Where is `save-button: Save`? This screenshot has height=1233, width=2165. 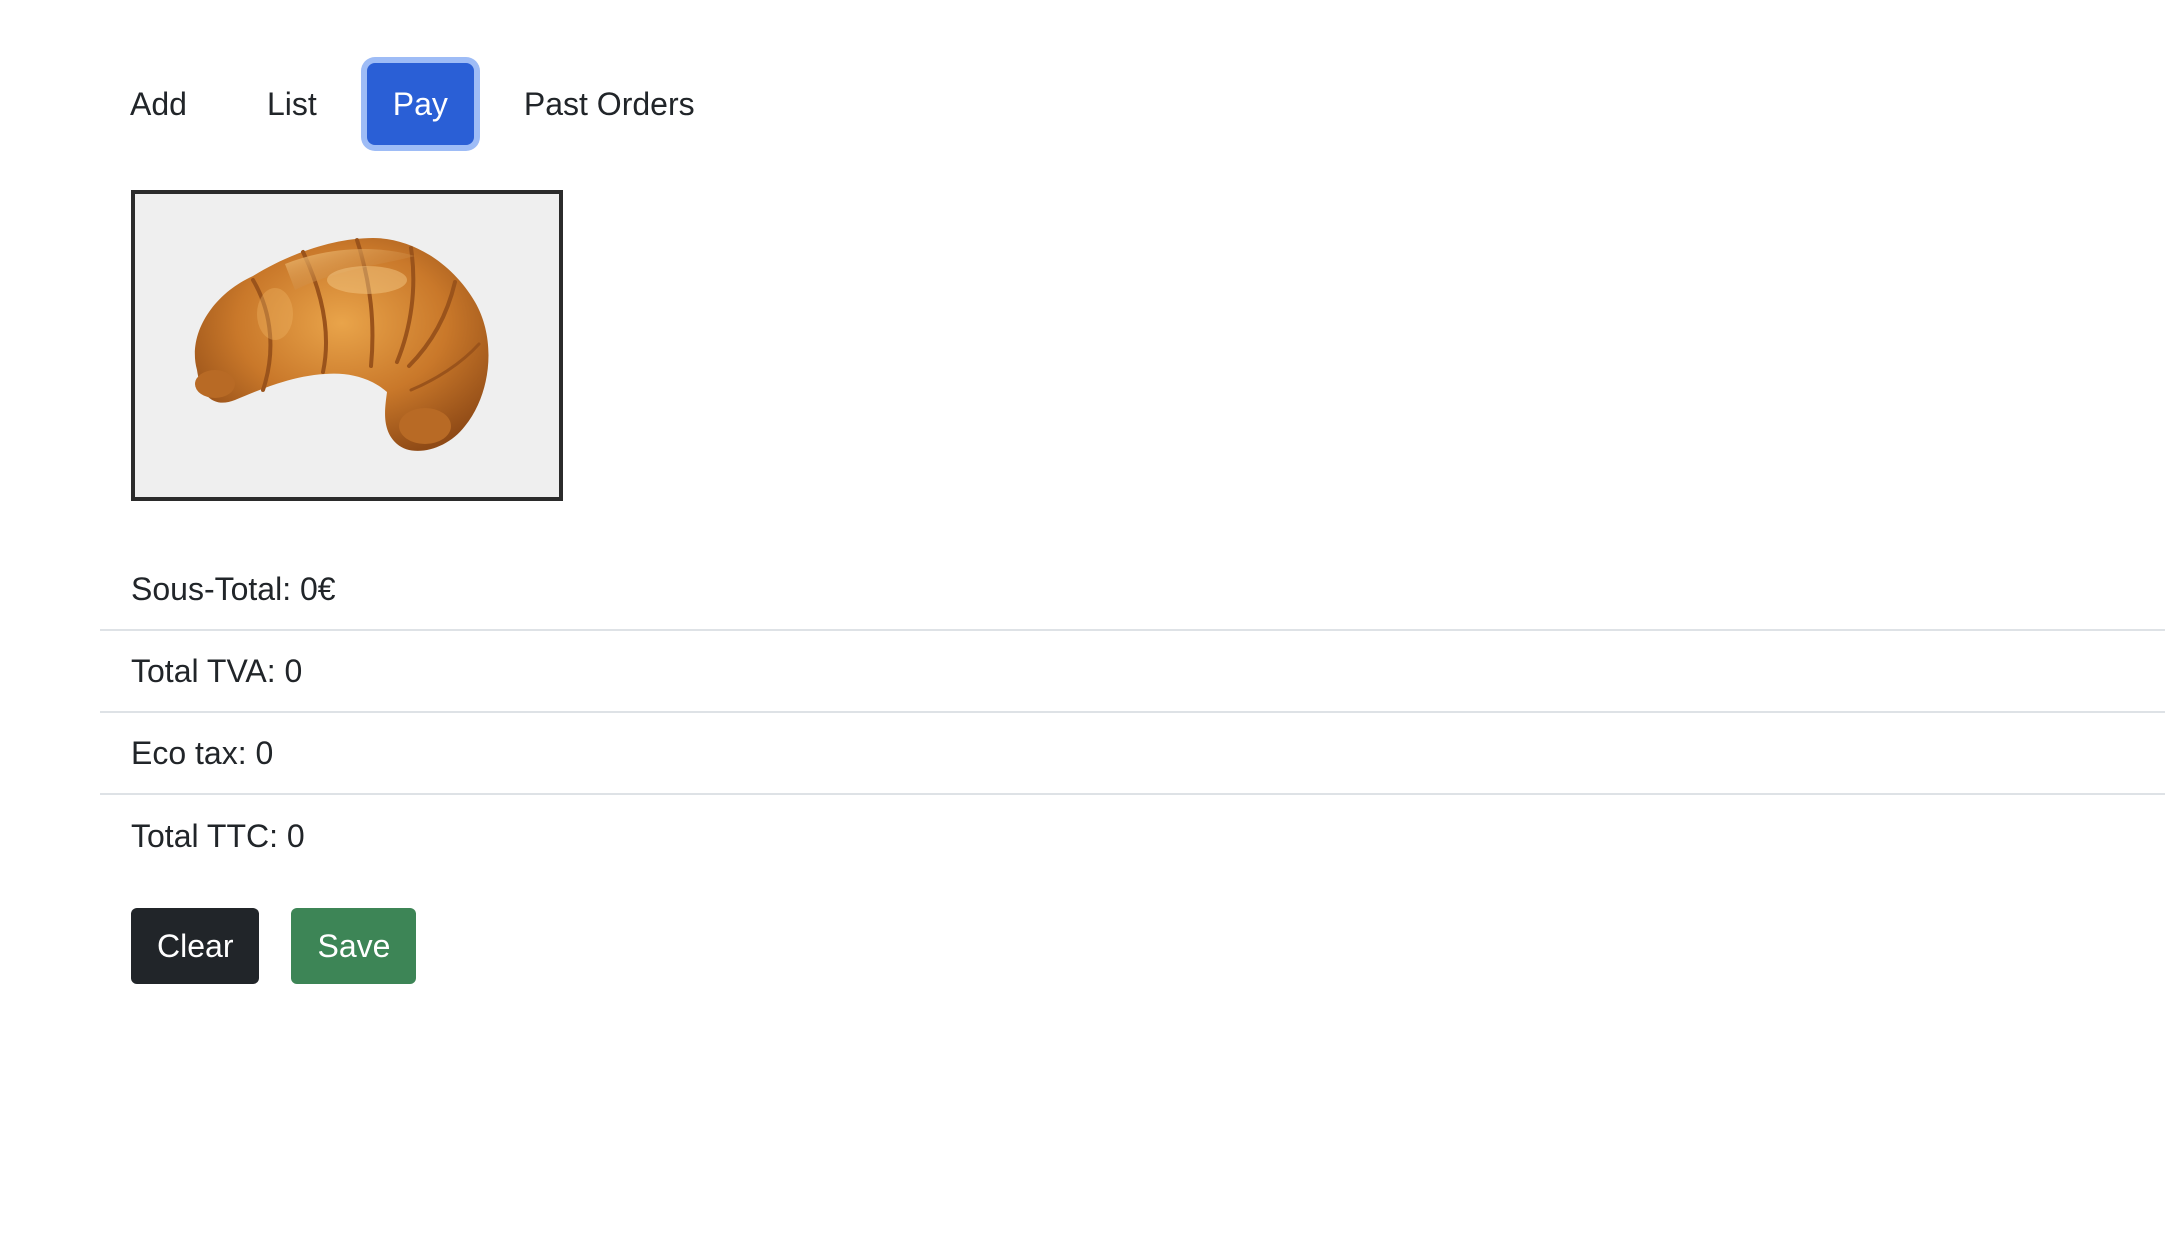 save-button: Save is located at coordinates (354, 946).